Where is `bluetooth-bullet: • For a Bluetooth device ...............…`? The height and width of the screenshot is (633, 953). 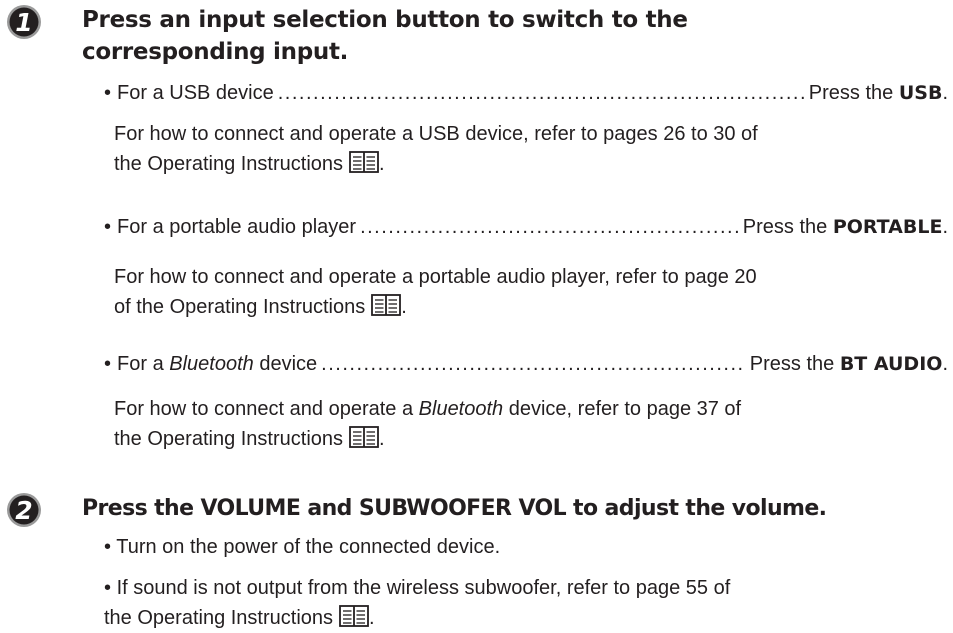 bluetooth-bullet: • For a Bluetooth device ...............… is located at coordinates (526, 364).